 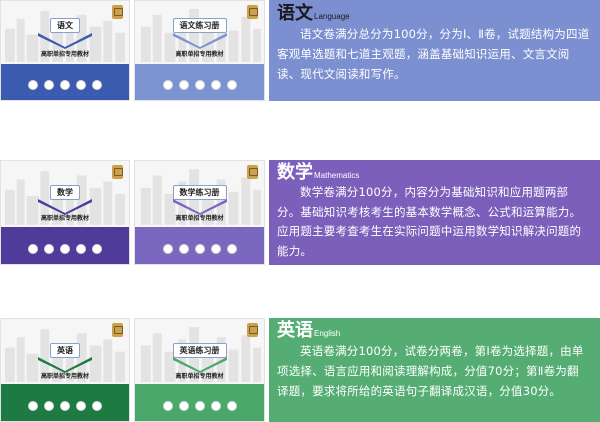 What do you see at coordinates (433, 14) in the screenshot?
I see `panel-title: 语文Language` at bounding box center [433, 14].